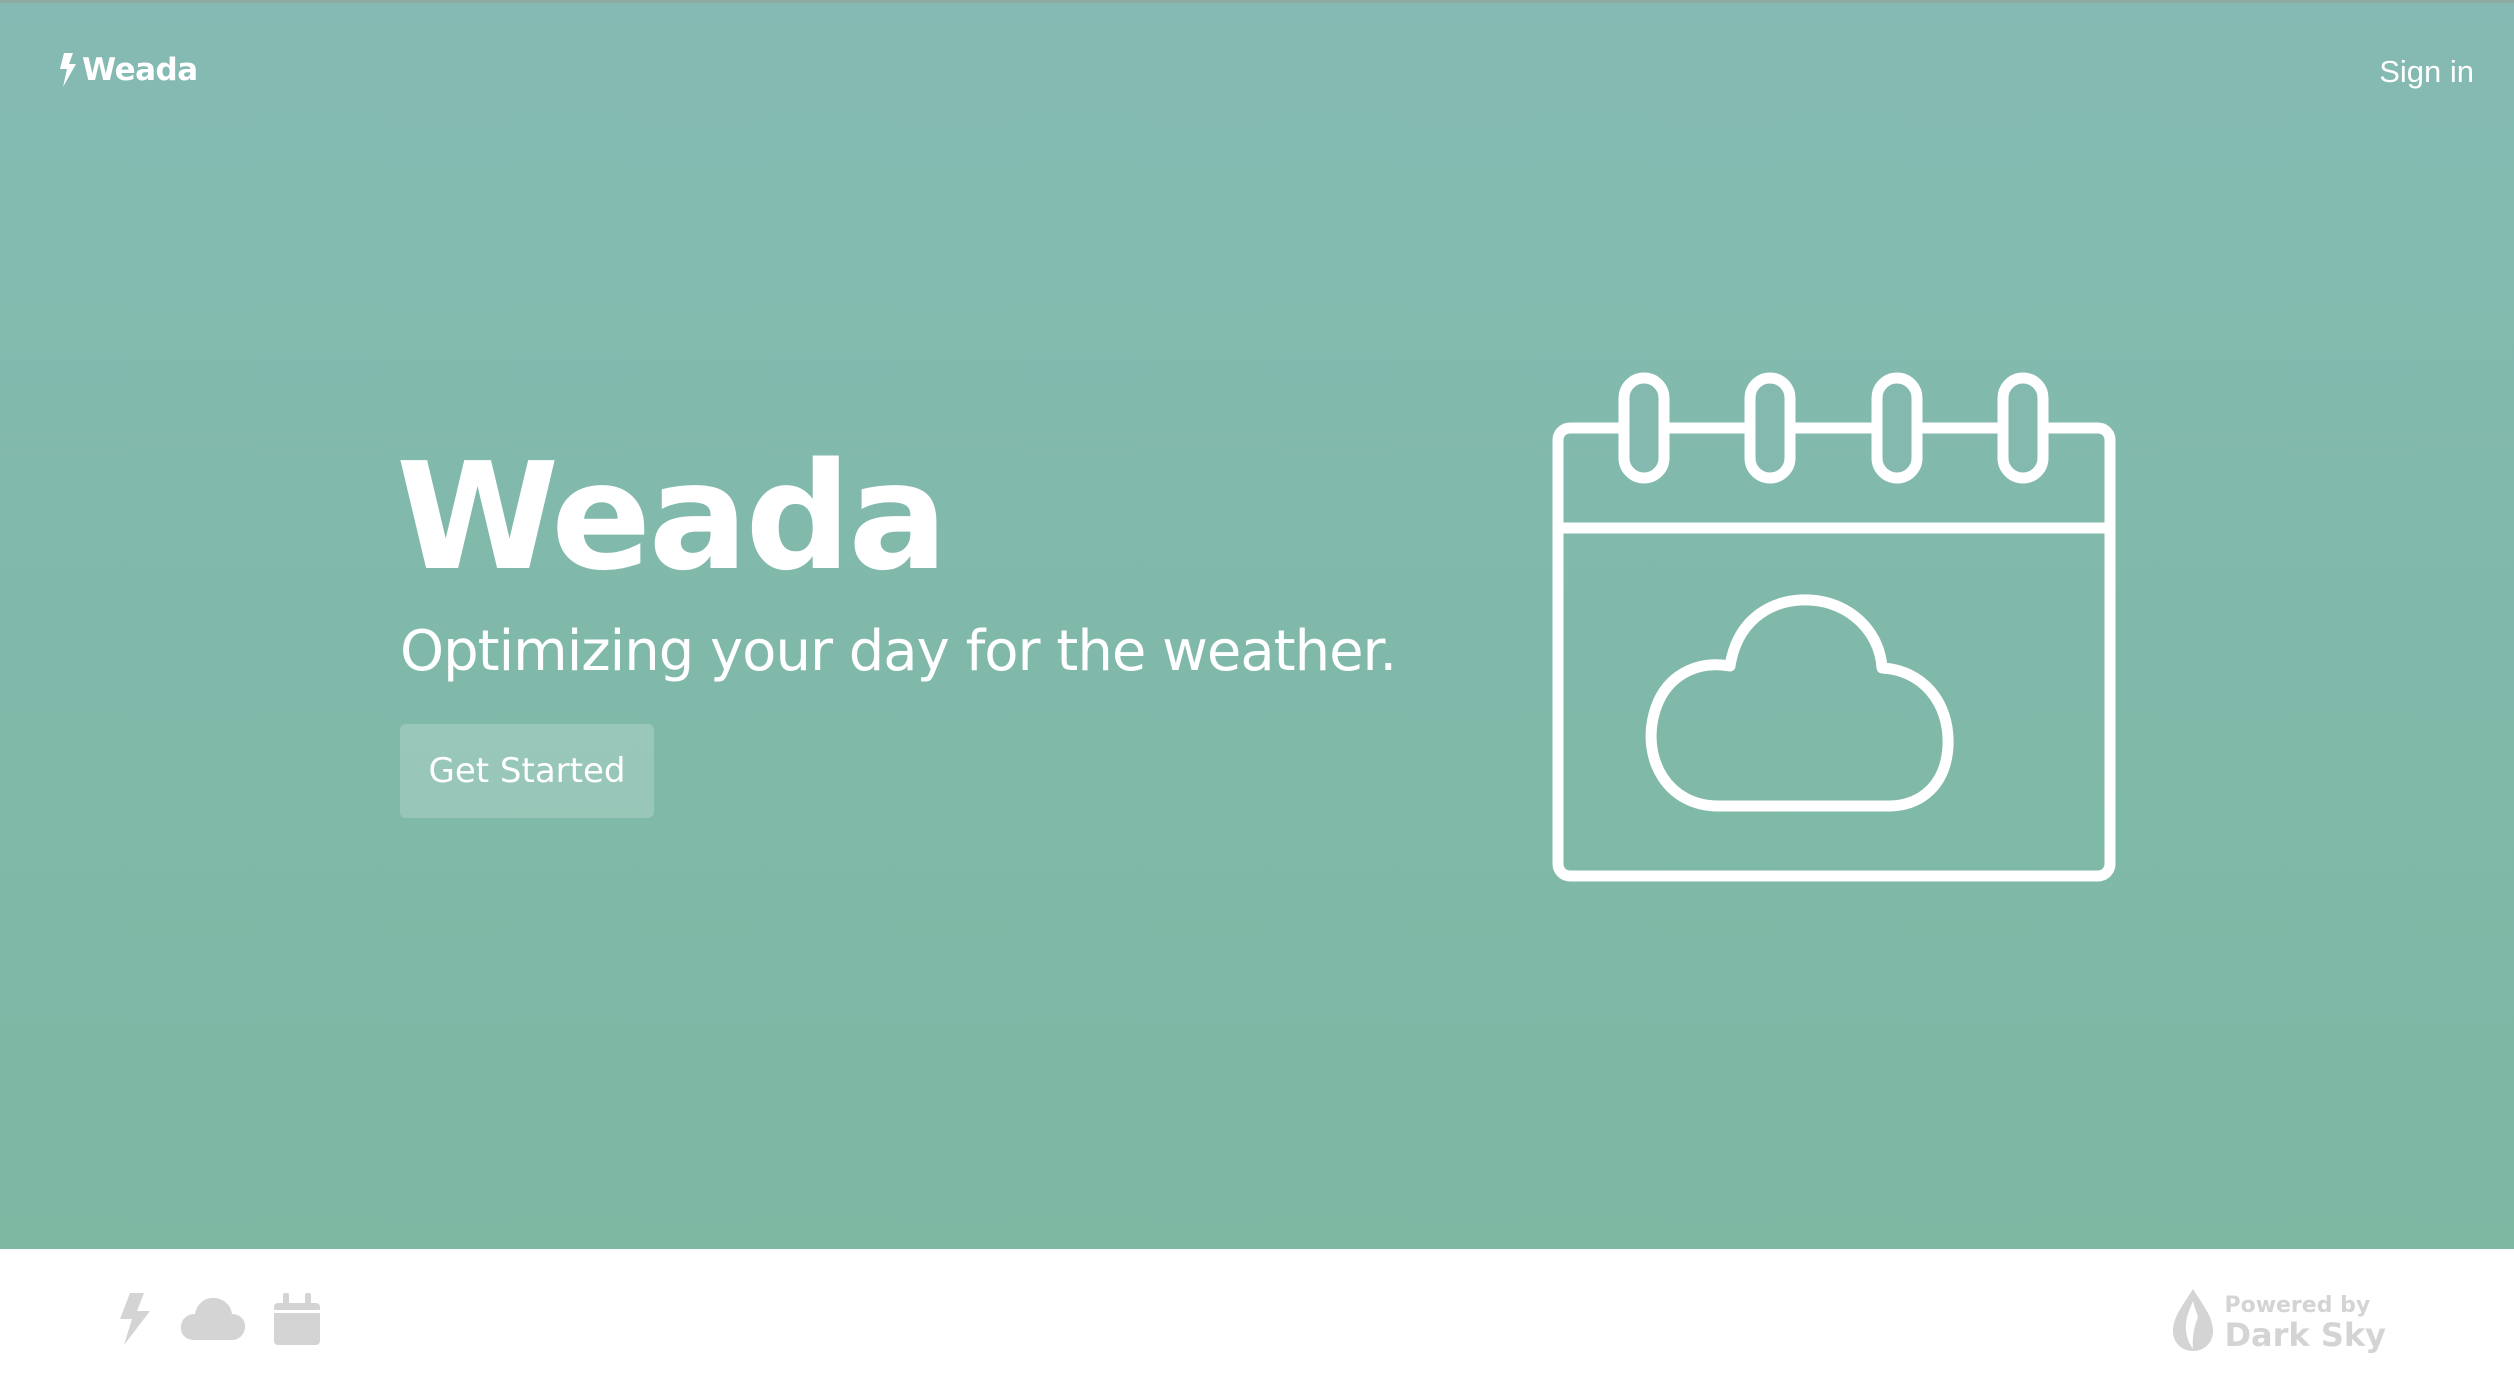 The width and height of the screenshot is (2514, 1392). What do you see at coordinates (1835, 630) in the screenshot?
I see `calendar-cloud-icon` at bounding box center [1835, 630].